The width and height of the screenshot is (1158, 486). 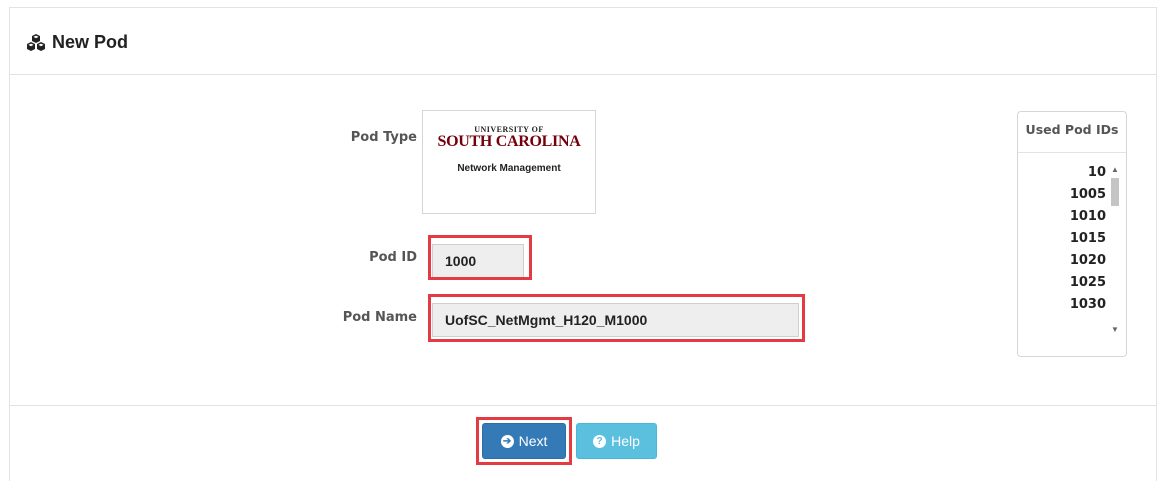 What do you see at coordinates (1096, 172) in the screenshot?
I see `list-item: 10` at bounding box center [1096, 172].